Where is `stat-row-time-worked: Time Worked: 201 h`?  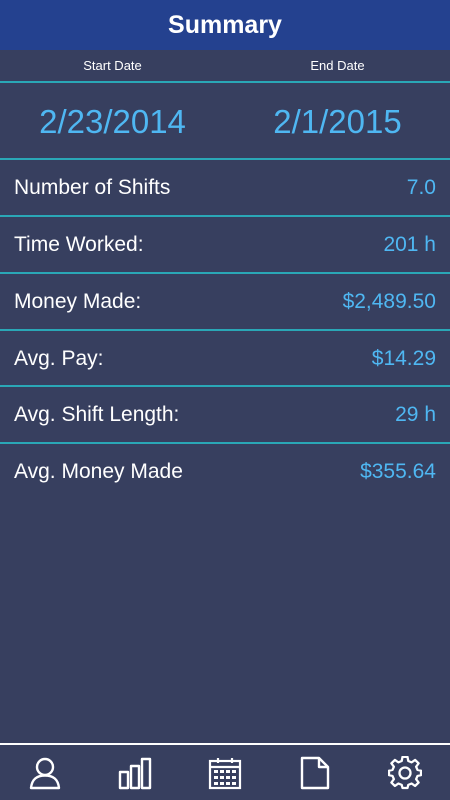 stat-row-time-worked: Time Worked: 201 h is located at coordinates (225, 244).